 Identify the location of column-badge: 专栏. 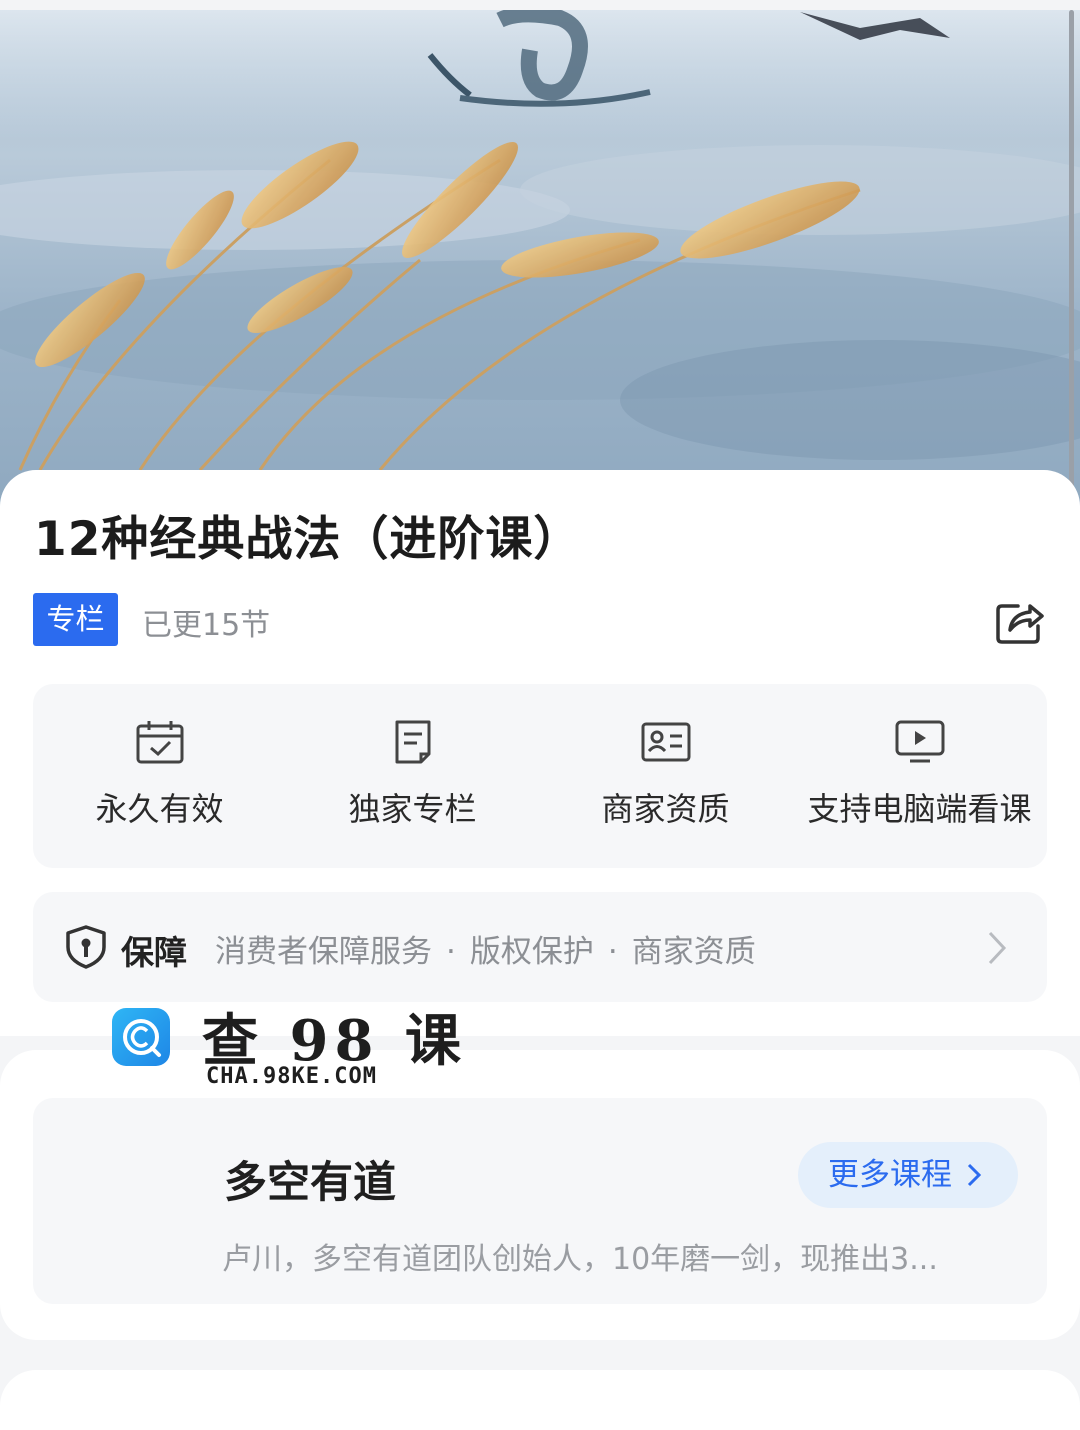
(75, 619).